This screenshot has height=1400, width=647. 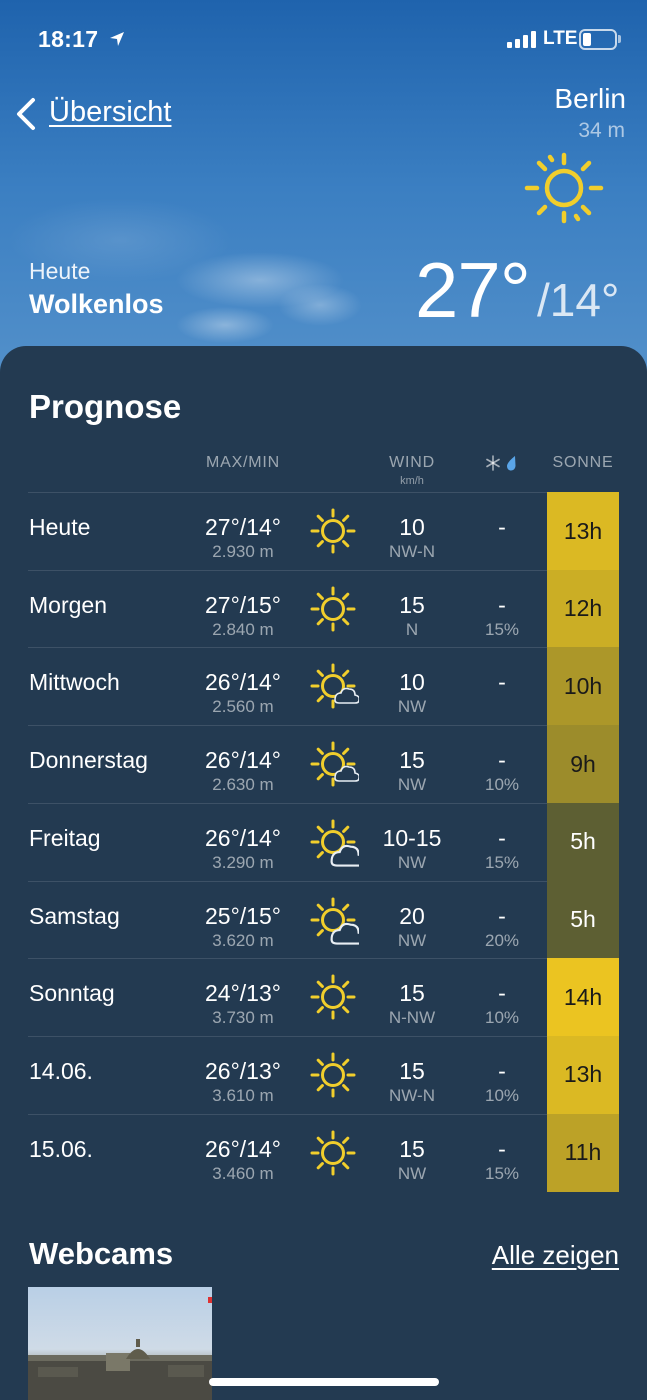 I want to click on status-time: 18:17, so click(x=68, y=39).